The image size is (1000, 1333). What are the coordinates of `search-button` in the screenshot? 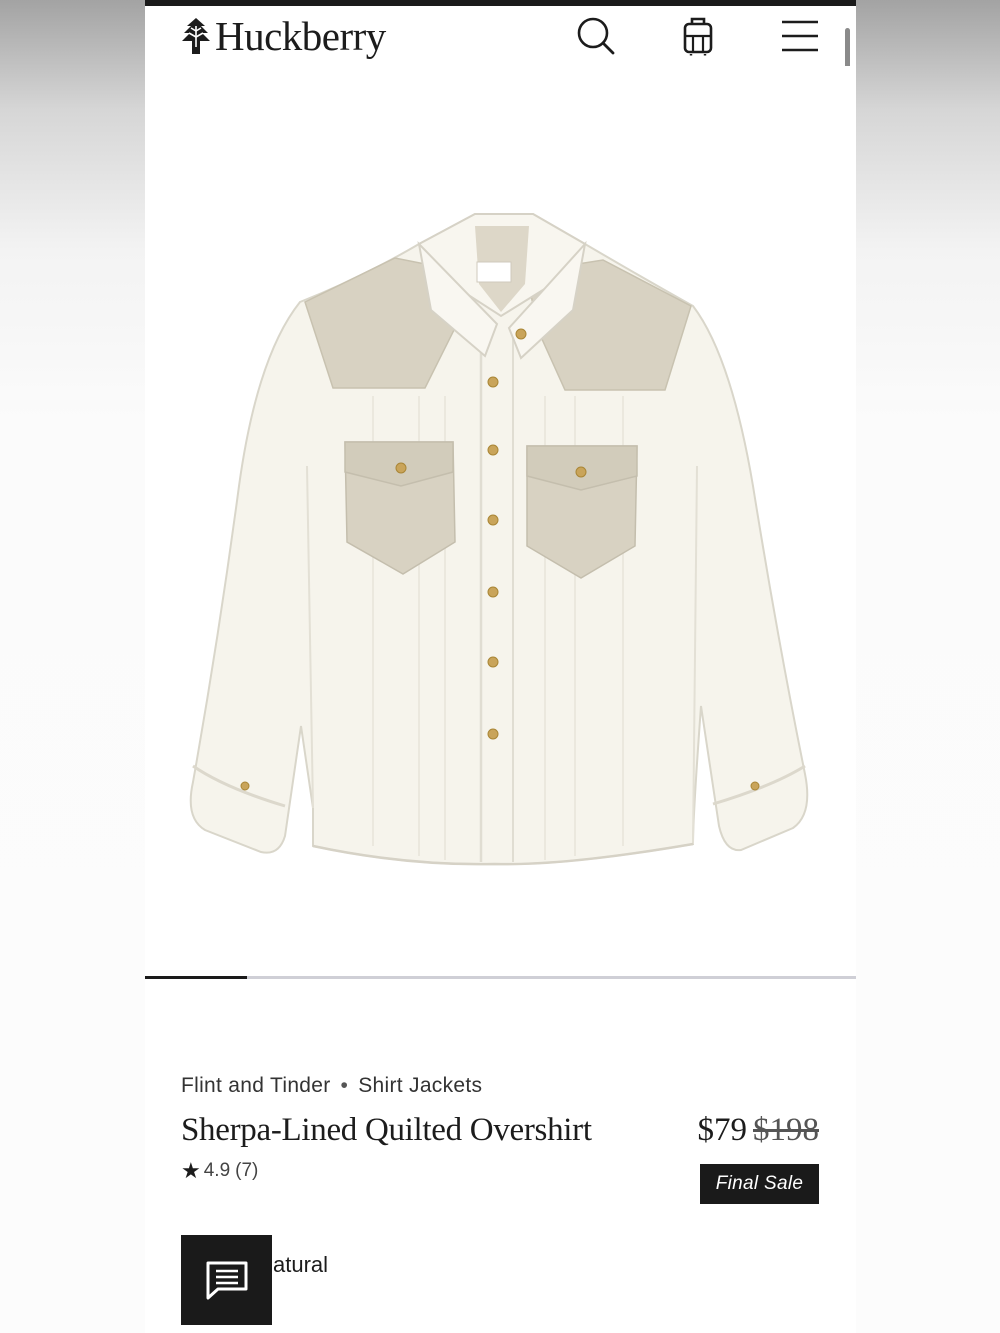 It's located at (596, 36).